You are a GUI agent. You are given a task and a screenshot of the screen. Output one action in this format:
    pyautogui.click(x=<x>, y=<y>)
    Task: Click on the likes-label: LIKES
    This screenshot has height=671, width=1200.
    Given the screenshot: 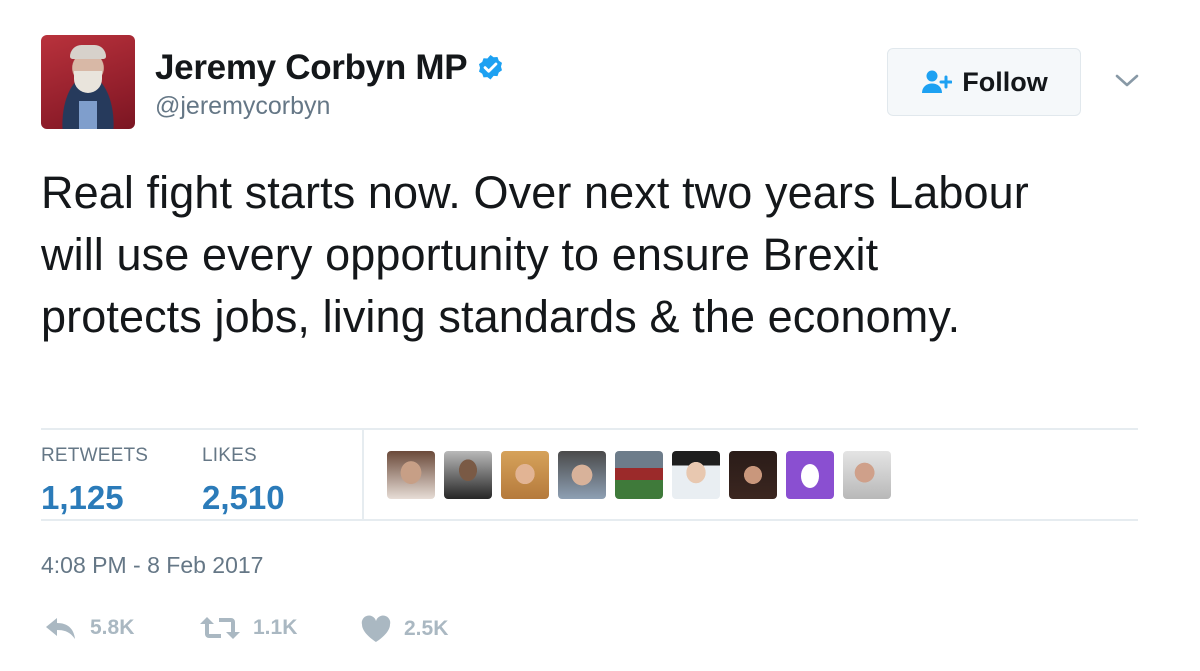 What is the action you would take?
    pyautogui.click(x=229, y=455)
    